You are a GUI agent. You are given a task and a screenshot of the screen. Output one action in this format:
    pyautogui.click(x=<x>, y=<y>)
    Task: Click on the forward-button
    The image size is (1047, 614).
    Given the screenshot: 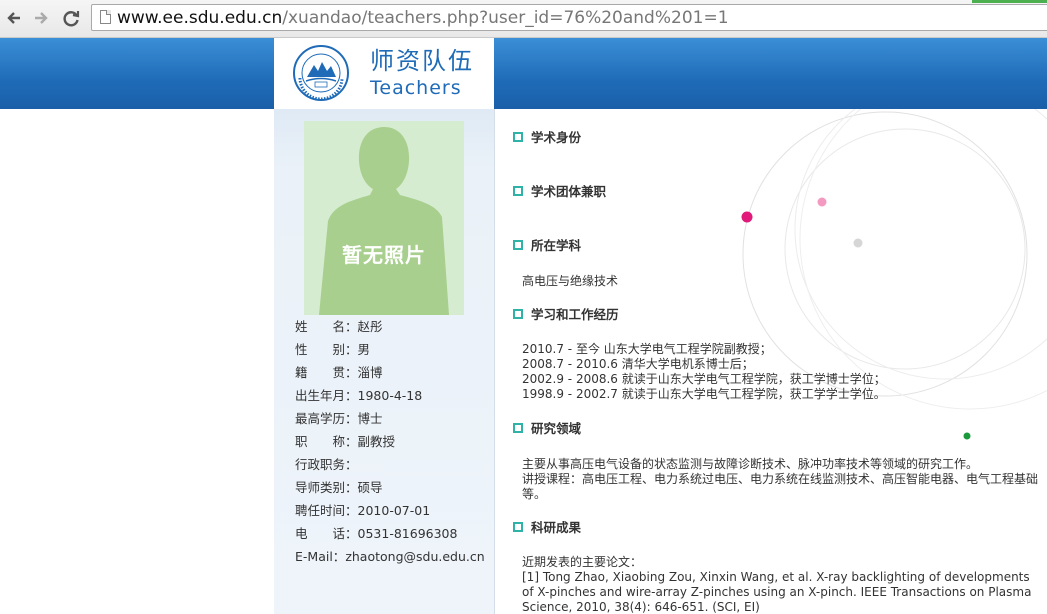 What is the action you would take?
    pyautogui.click(x=41, y=18)
    